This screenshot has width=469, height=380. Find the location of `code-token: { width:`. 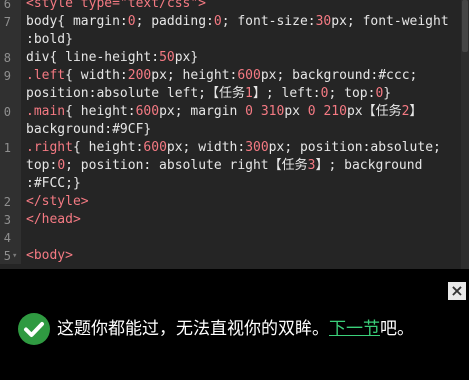

code-token: { width: is located at coordinates (96, 75).